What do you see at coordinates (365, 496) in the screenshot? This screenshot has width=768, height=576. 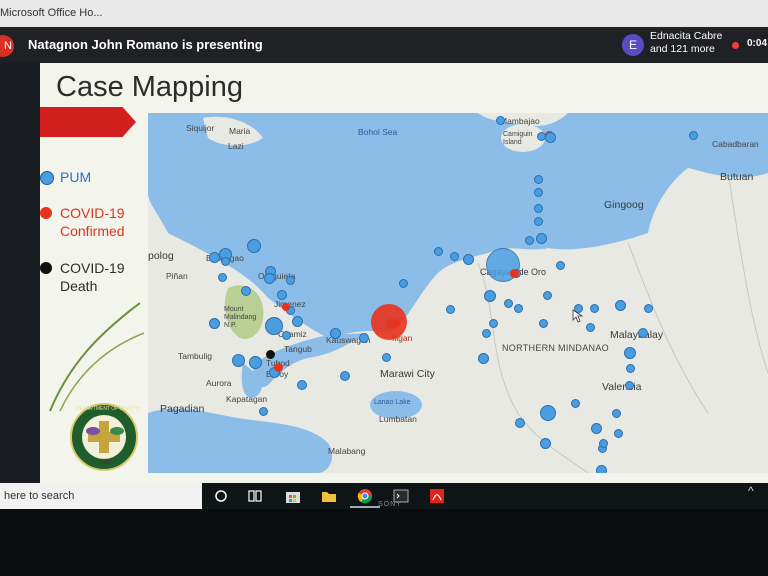 I see `chrome-icon` at bounding box center [365, 496].